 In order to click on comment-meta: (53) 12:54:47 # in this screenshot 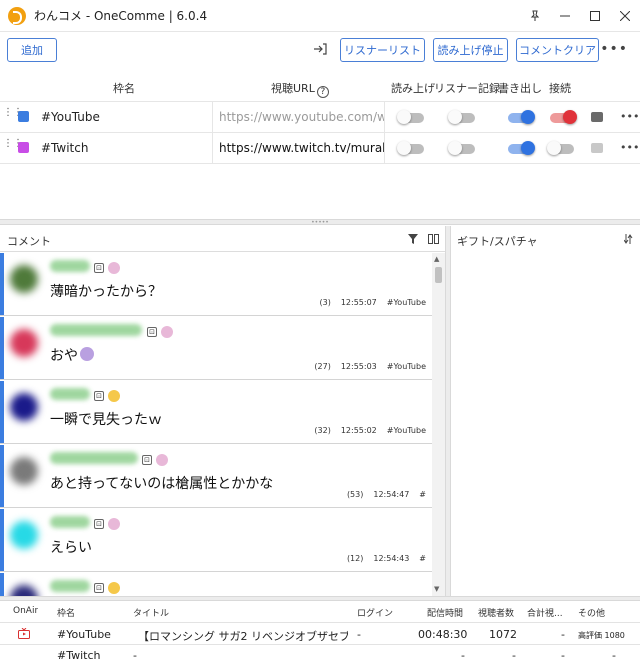, I will do `click(381, 494)`.